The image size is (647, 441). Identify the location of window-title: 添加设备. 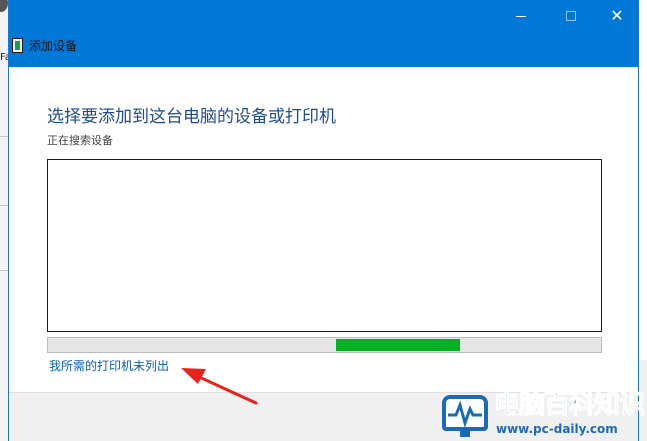
(53, 46).